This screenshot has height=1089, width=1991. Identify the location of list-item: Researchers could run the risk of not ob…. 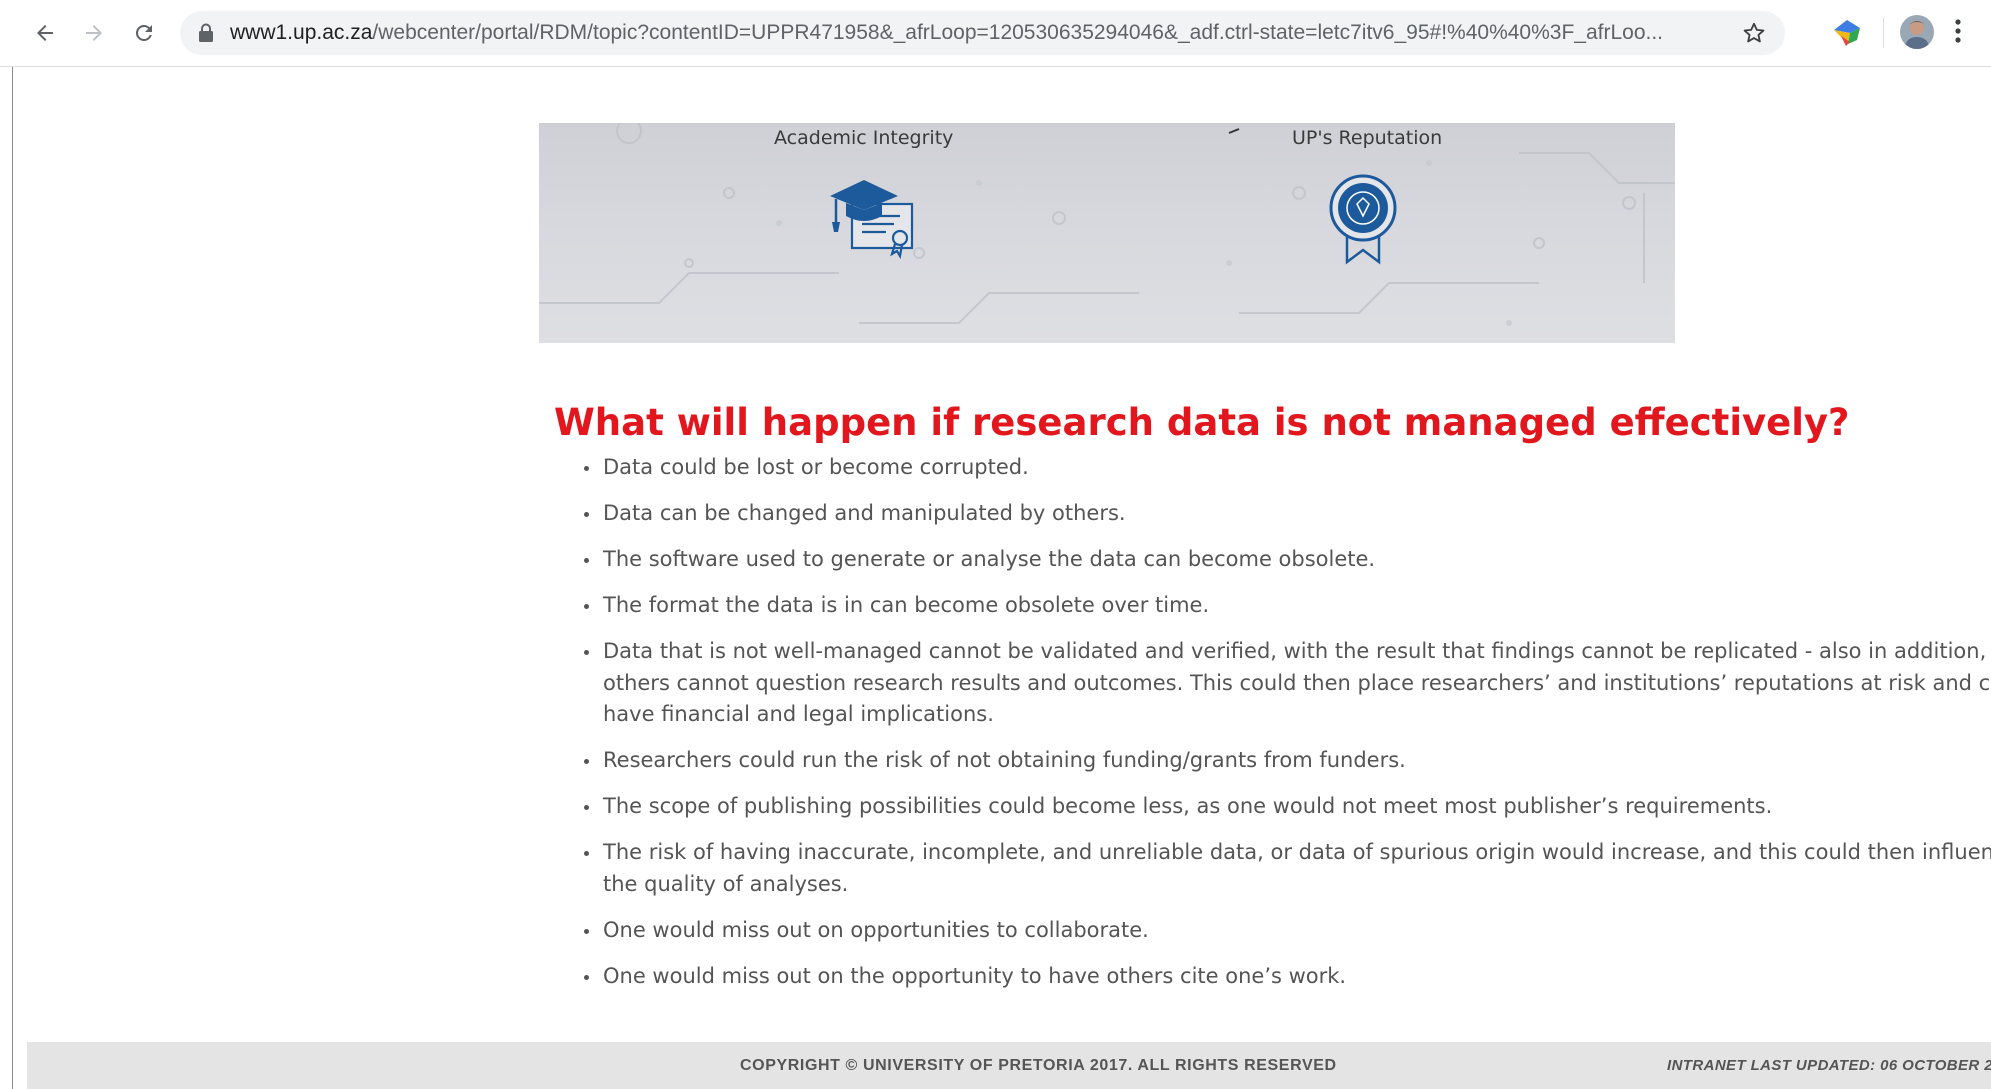
(1296, 761).